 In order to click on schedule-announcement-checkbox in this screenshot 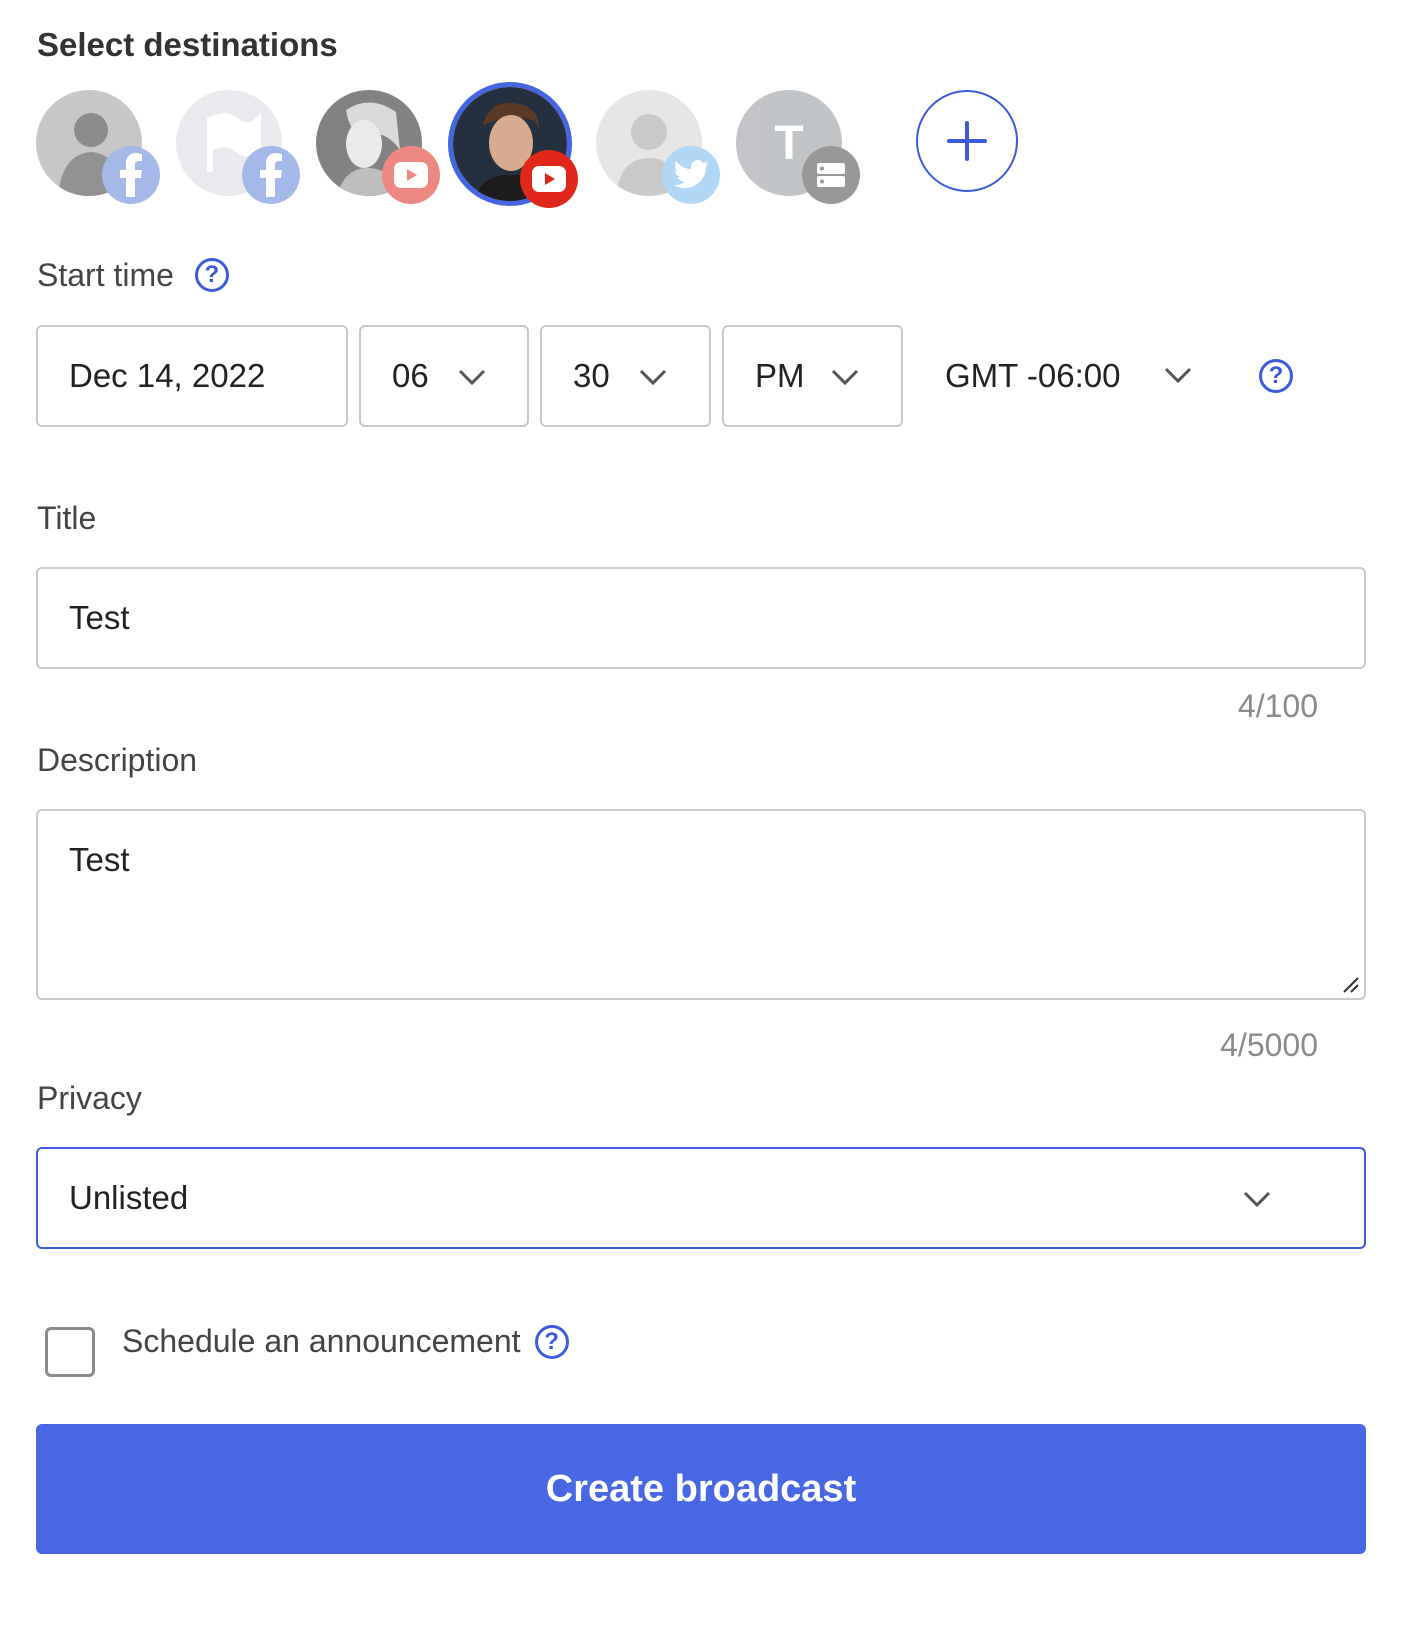, I will do `click(70, 1352)`.